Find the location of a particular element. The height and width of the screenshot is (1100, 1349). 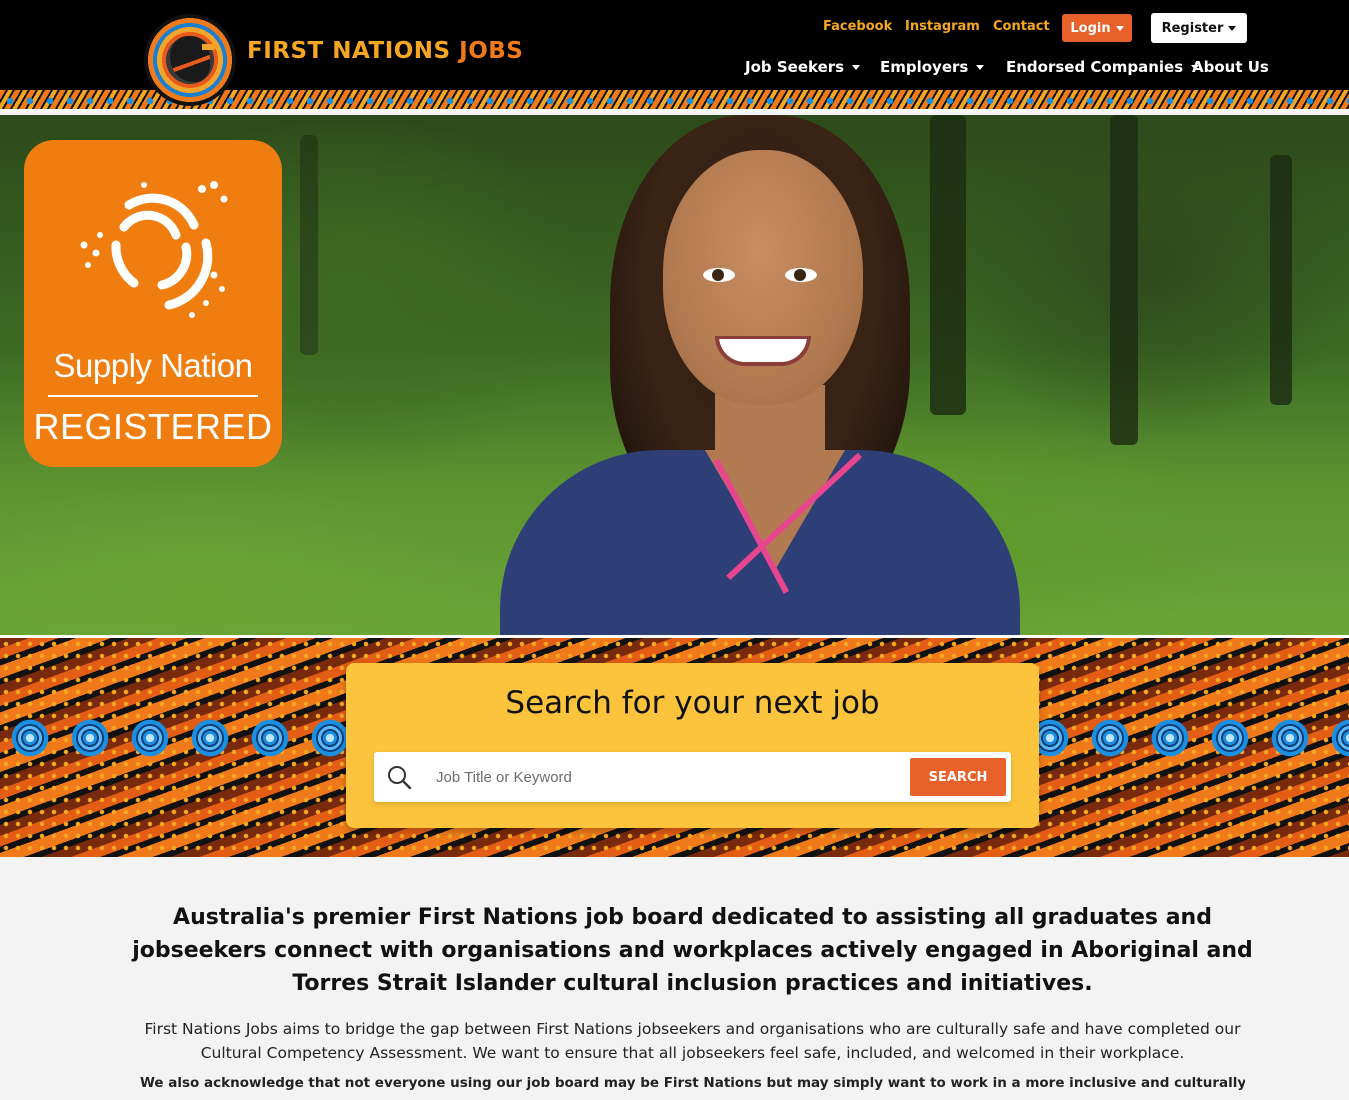

search-title: Search for your next job is located at coordinates (692, 703).